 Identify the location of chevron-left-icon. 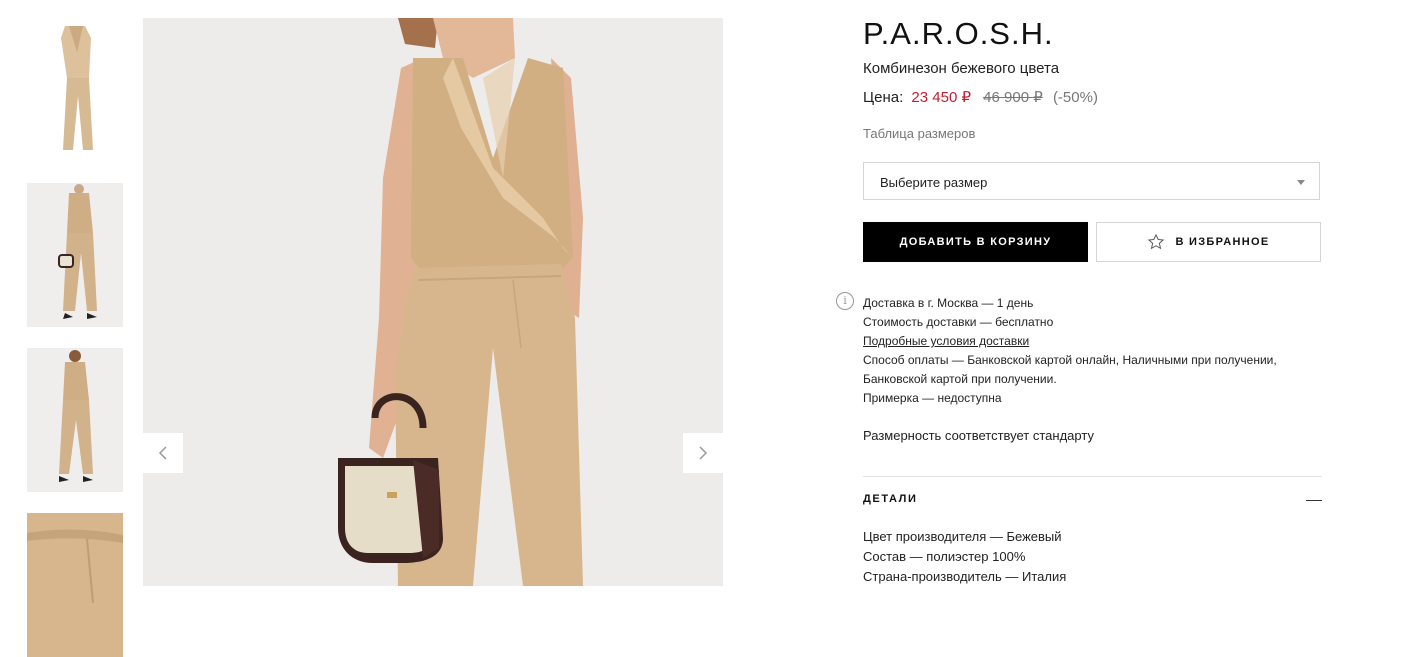
(162, 453).